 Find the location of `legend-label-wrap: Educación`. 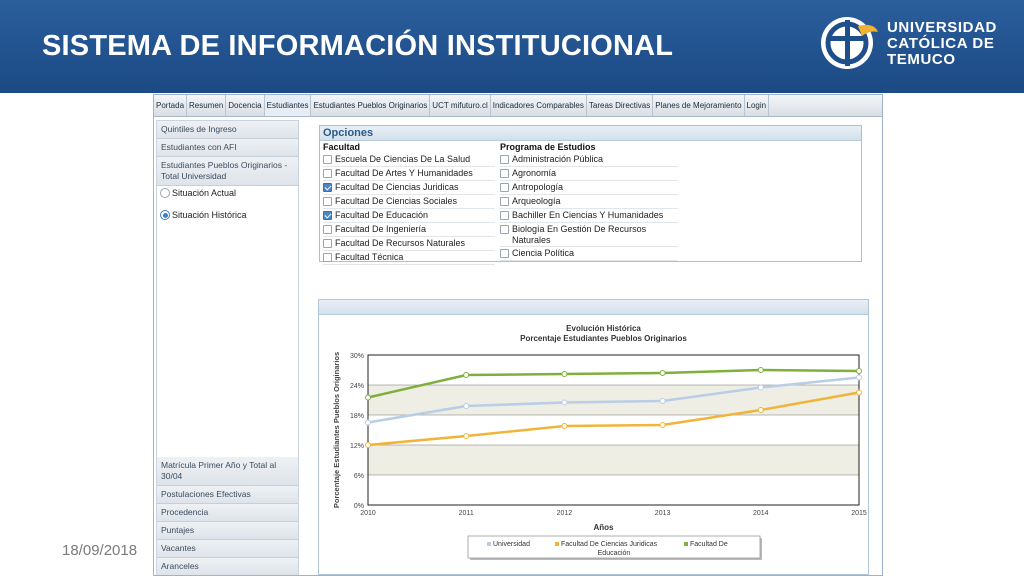

legend-label-wrap: Educación is located at coordinates (614, 553).